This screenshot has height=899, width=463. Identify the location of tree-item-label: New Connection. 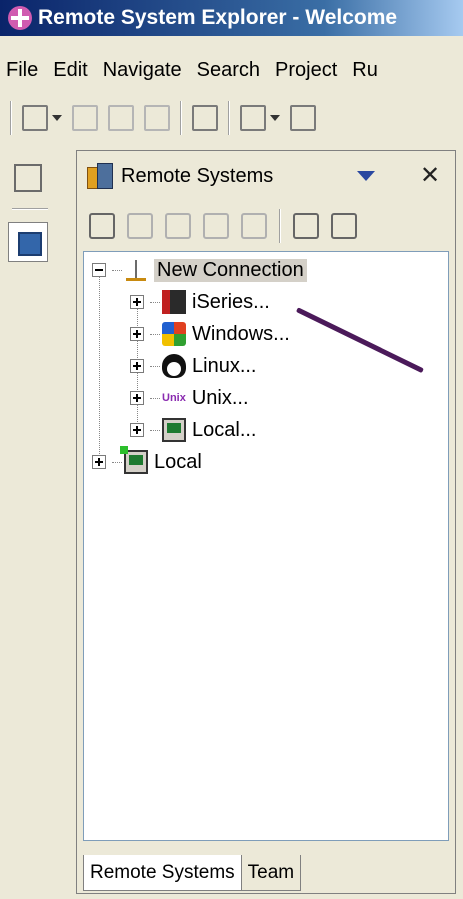
(230, 270).